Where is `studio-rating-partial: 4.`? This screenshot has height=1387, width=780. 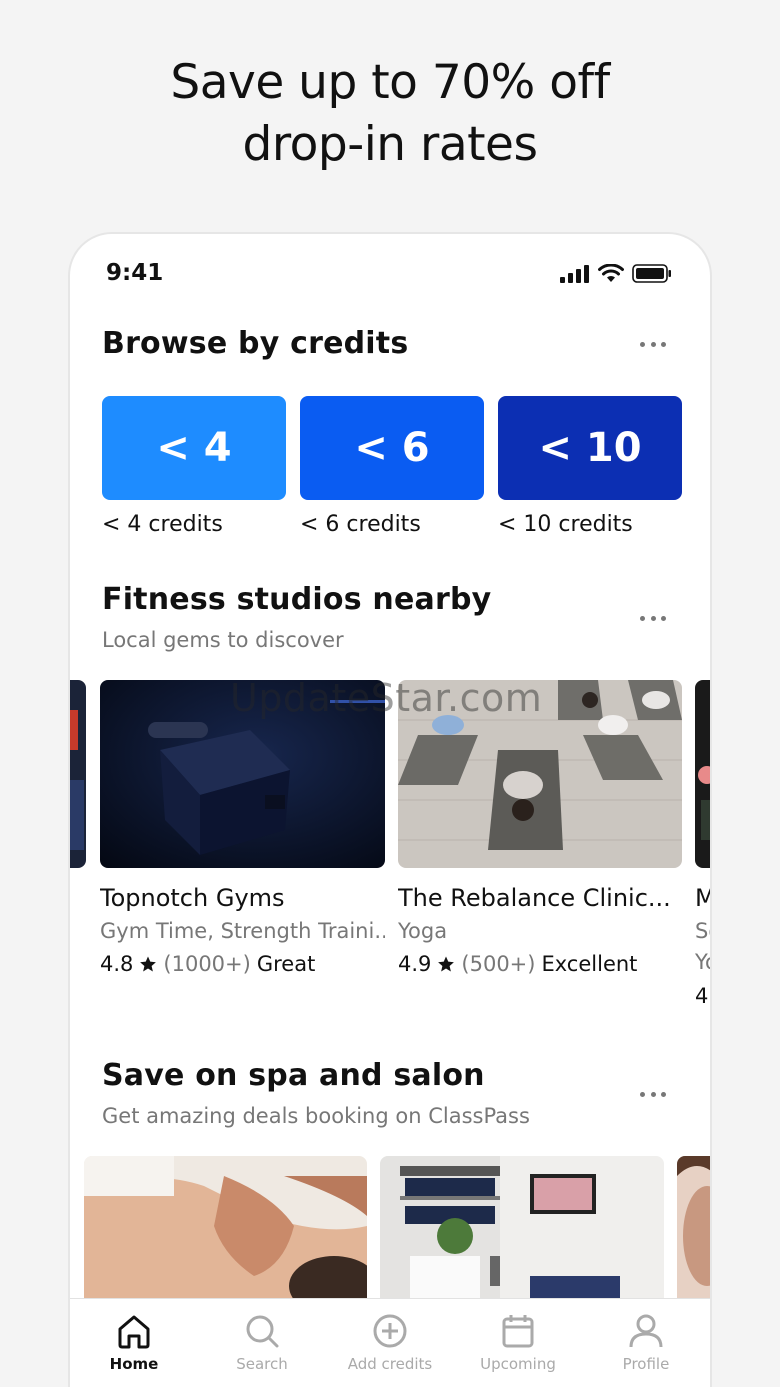
studio-rating-partial: 4. is located at coordinates (702, 996).